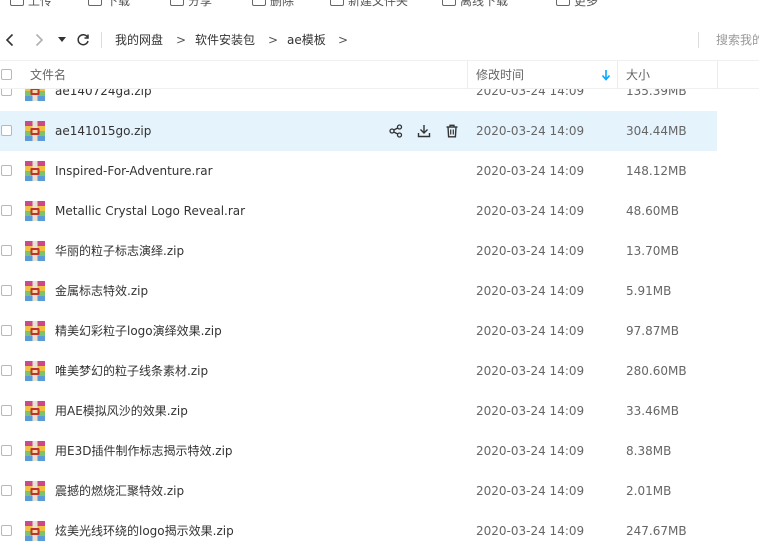 Image resolution: width=759 pixels, height=548 pixels. I want to click on download-icon, so click(424, 131).